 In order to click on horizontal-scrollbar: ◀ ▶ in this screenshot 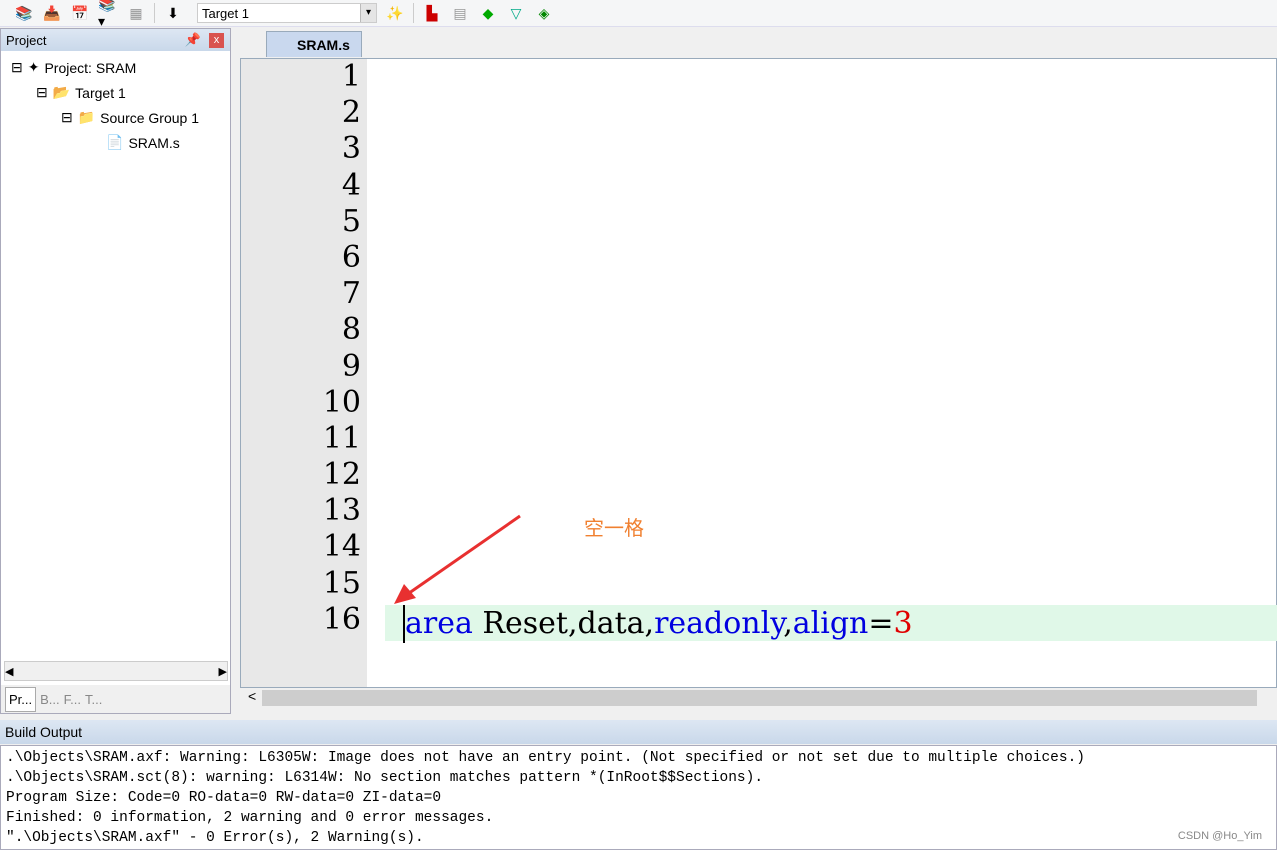, I will do `click(116, 671)`.